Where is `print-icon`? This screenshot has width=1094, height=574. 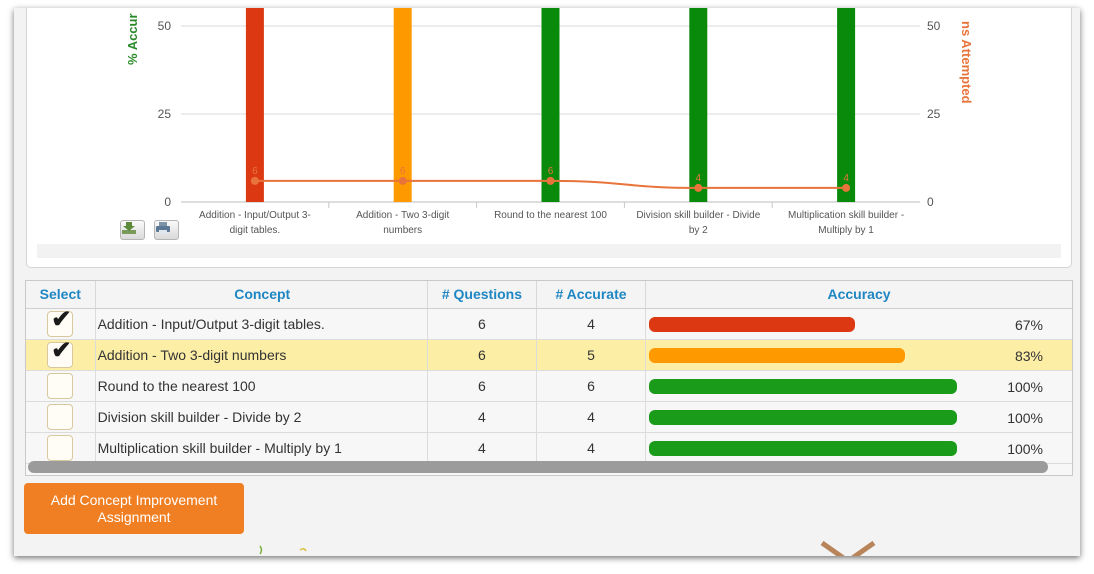 print-icon is located at coordinates (163, 228).